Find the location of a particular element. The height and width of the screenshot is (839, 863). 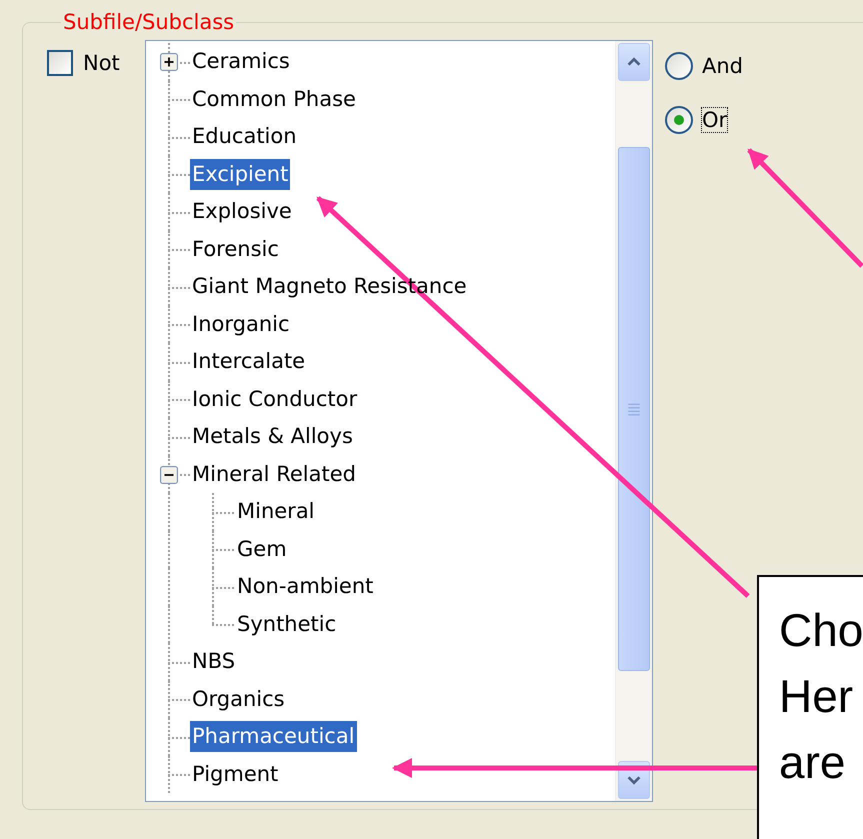

tree-item: Excipient is located at coordinates (240, 174).